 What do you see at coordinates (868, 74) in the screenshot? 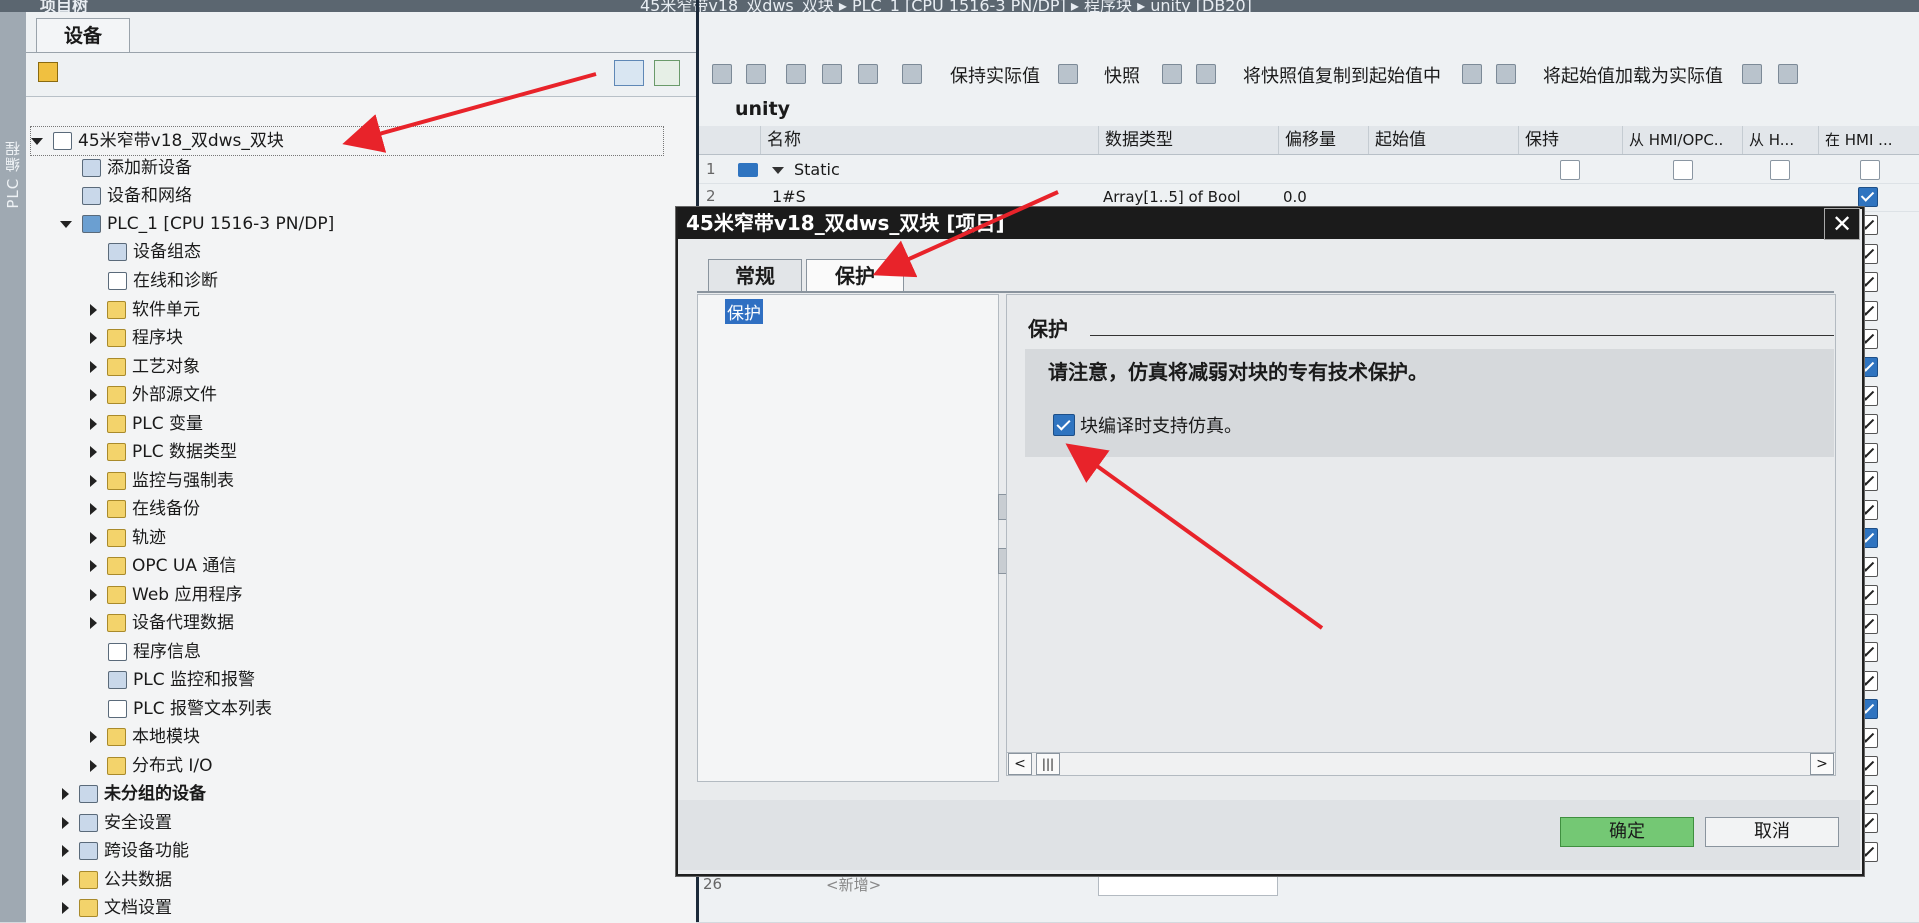
I see `list-icon` at bounding box center [868, 74].